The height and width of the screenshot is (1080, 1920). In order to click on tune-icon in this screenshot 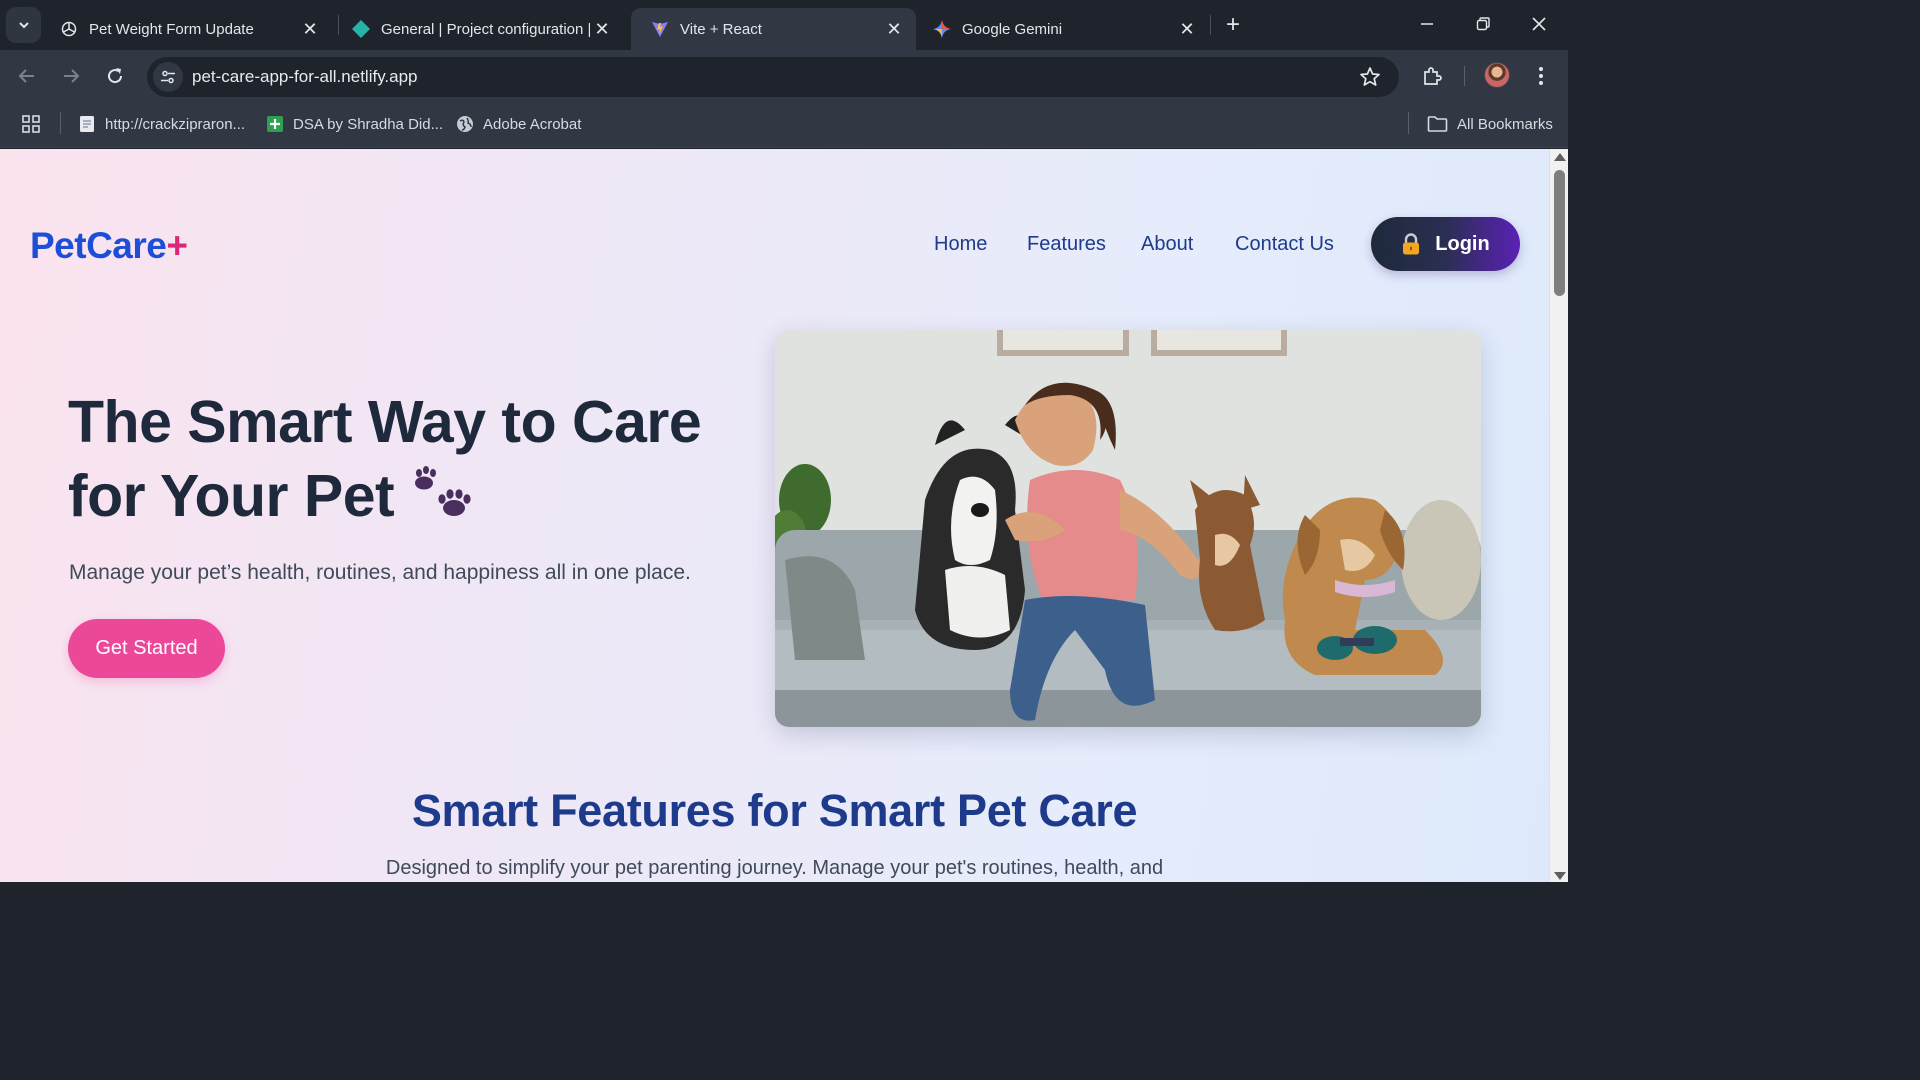, I will do `click(168, 77)`.